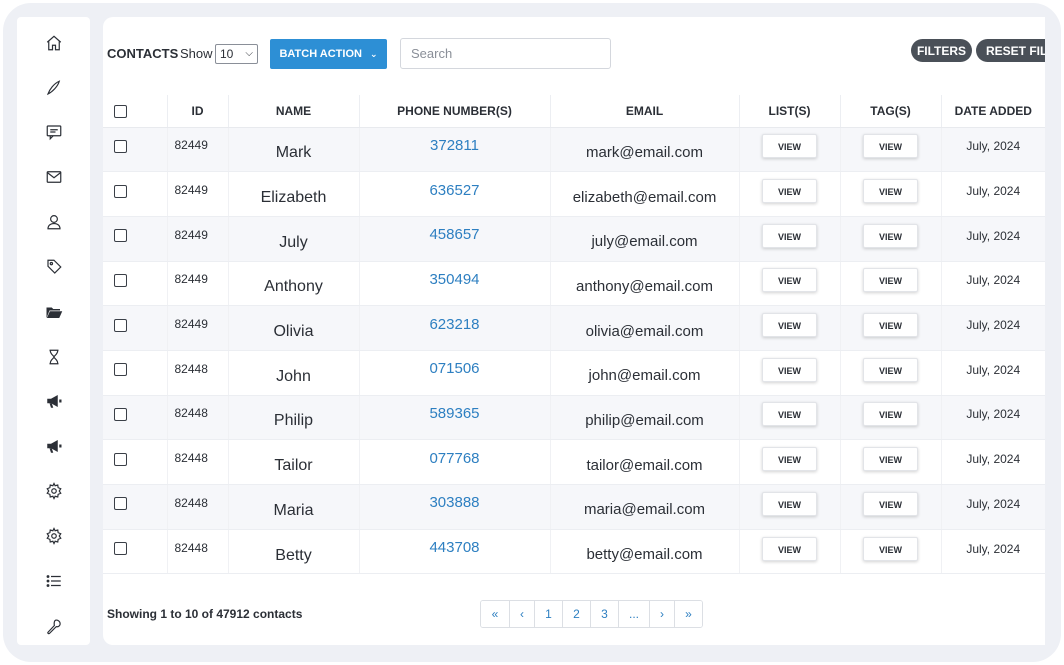 This screenshot has width=1064, height=665. Describe the element at coordinates (205, 614) in the screenshot. I see `showing-count: Showing 1 to 10 of 47912 contacts` at that location.